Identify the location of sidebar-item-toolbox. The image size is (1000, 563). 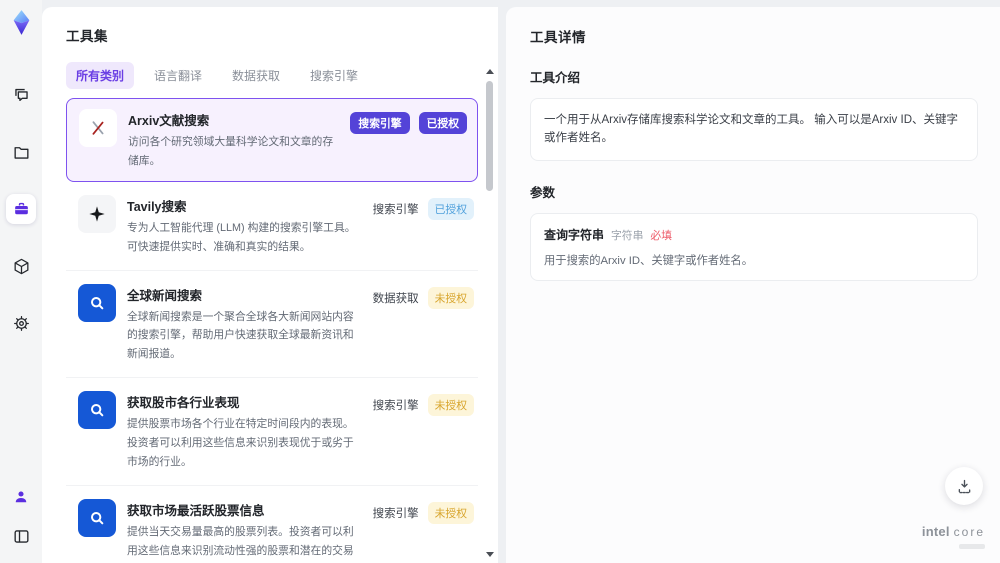
(21, 209).